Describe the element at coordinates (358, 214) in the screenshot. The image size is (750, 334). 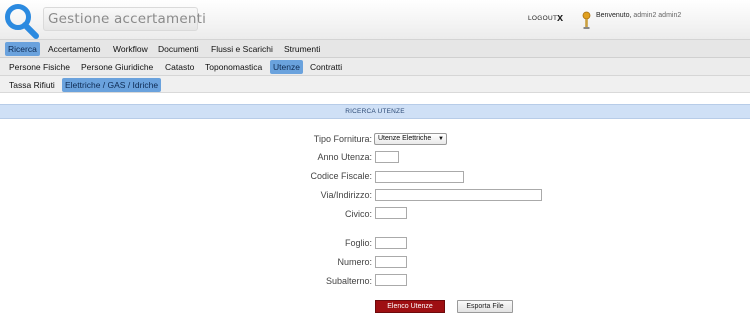
I see `civico-label: Civico:` at that location.